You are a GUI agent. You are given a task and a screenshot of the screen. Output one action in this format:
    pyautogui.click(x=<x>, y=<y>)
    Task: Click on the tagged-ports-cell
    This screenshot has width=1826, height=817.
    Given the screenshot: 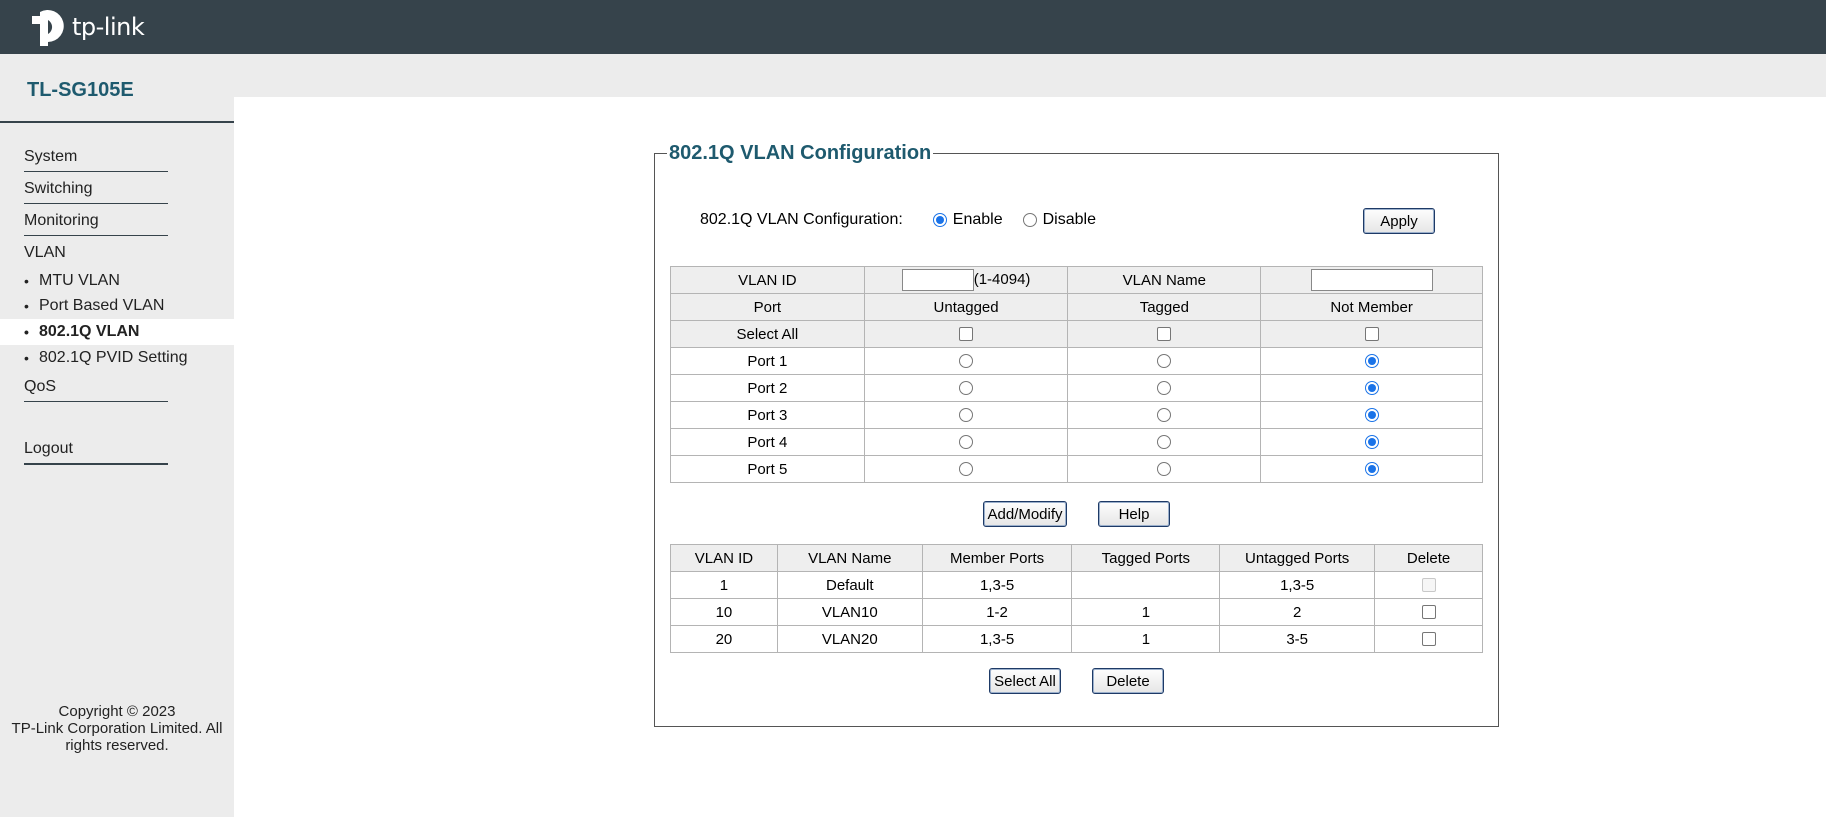 What is the action you would take?
    pyautogui.click(x=1146, y=585)
    